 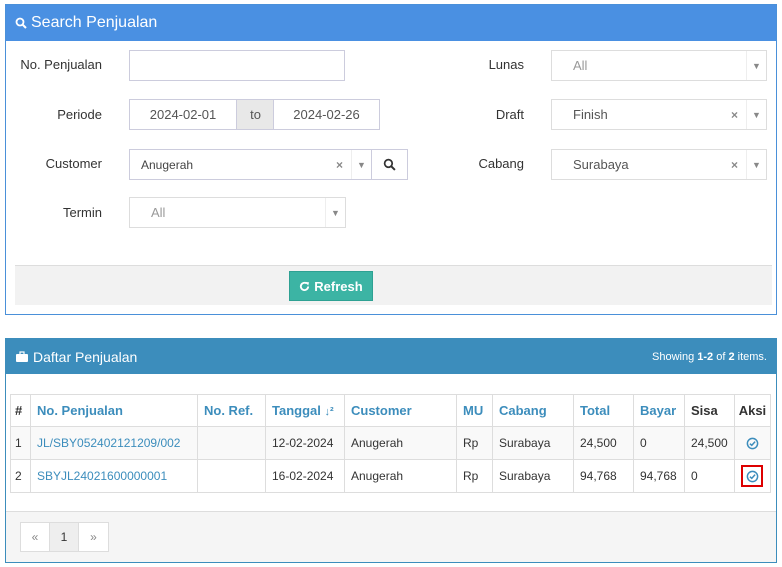 What do you see at coordinates (709, 356) in the screenshot?
I see `list-summary: Showing 1-2 of 2 items.` at bounding box center [709, 356].